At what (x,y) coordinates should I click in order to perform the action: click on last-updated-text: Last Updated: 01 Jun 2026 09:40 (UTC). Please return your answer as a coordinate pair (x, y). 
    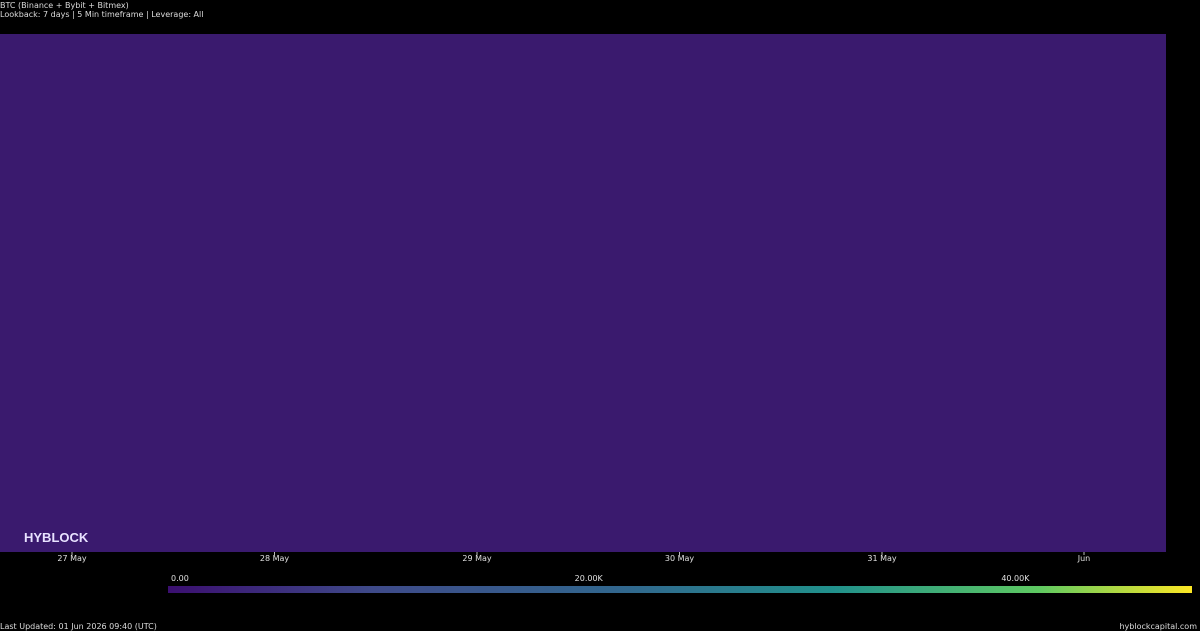
    Looking at the image, I should click on (78, 626).